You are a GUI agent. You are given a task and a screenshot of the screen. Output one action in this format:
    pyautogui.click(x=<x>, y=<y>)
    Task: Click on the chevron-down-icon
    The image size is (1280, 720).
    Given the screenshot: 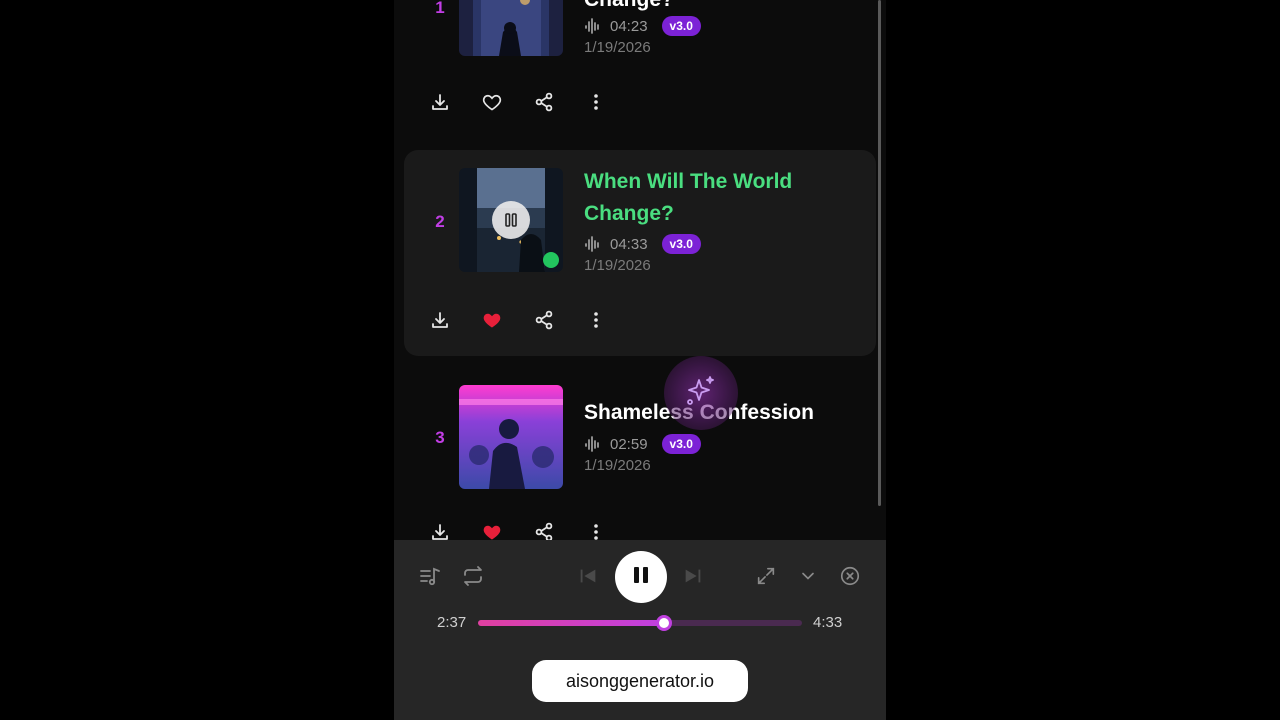 What is the action you would take?
    pyautogui.click(x=808, y=576)
    